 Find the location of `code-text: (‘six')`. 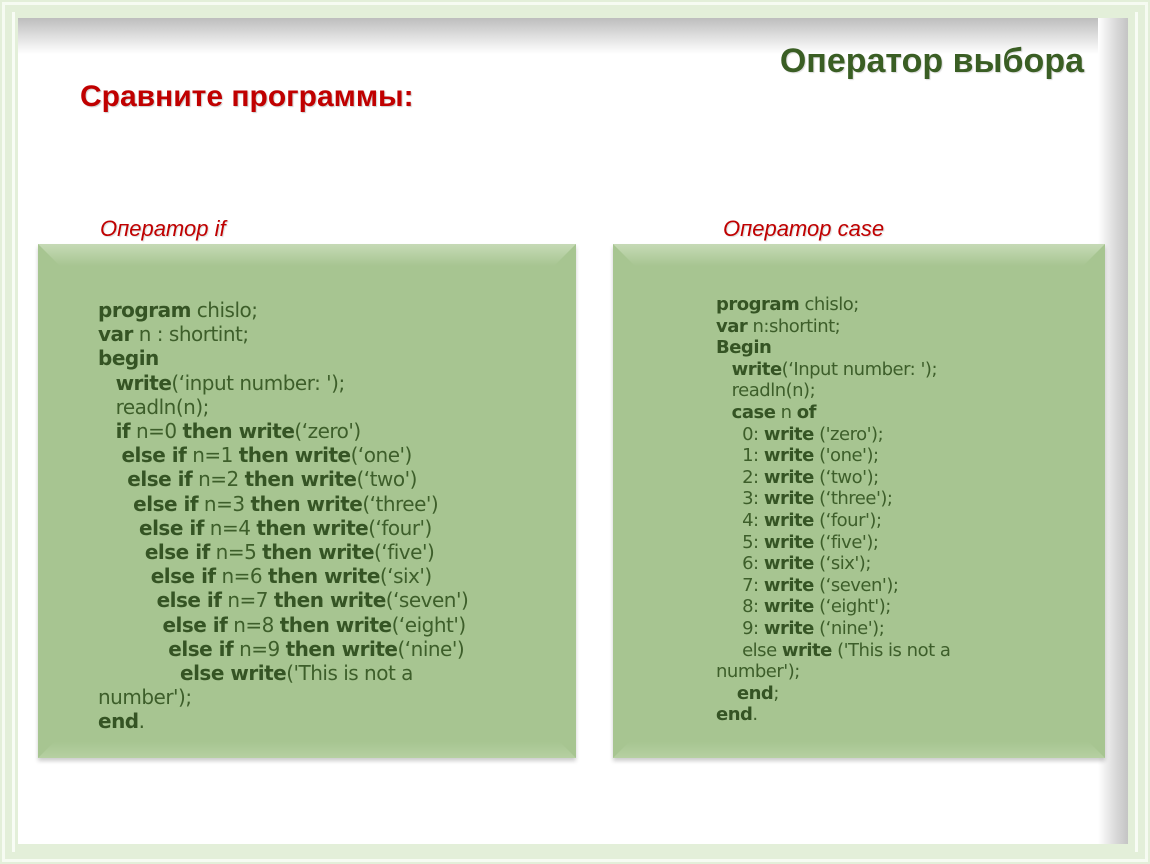

code-text: (‘six') is located at coordinates (405, 576).